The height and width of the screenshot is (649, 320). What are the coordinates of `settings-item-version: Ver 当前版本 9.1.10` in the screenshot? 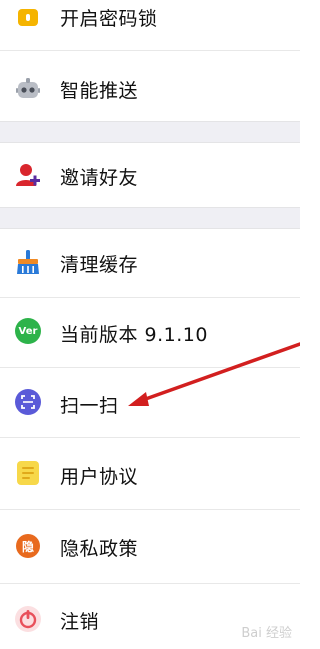 It's located at (150, 332).